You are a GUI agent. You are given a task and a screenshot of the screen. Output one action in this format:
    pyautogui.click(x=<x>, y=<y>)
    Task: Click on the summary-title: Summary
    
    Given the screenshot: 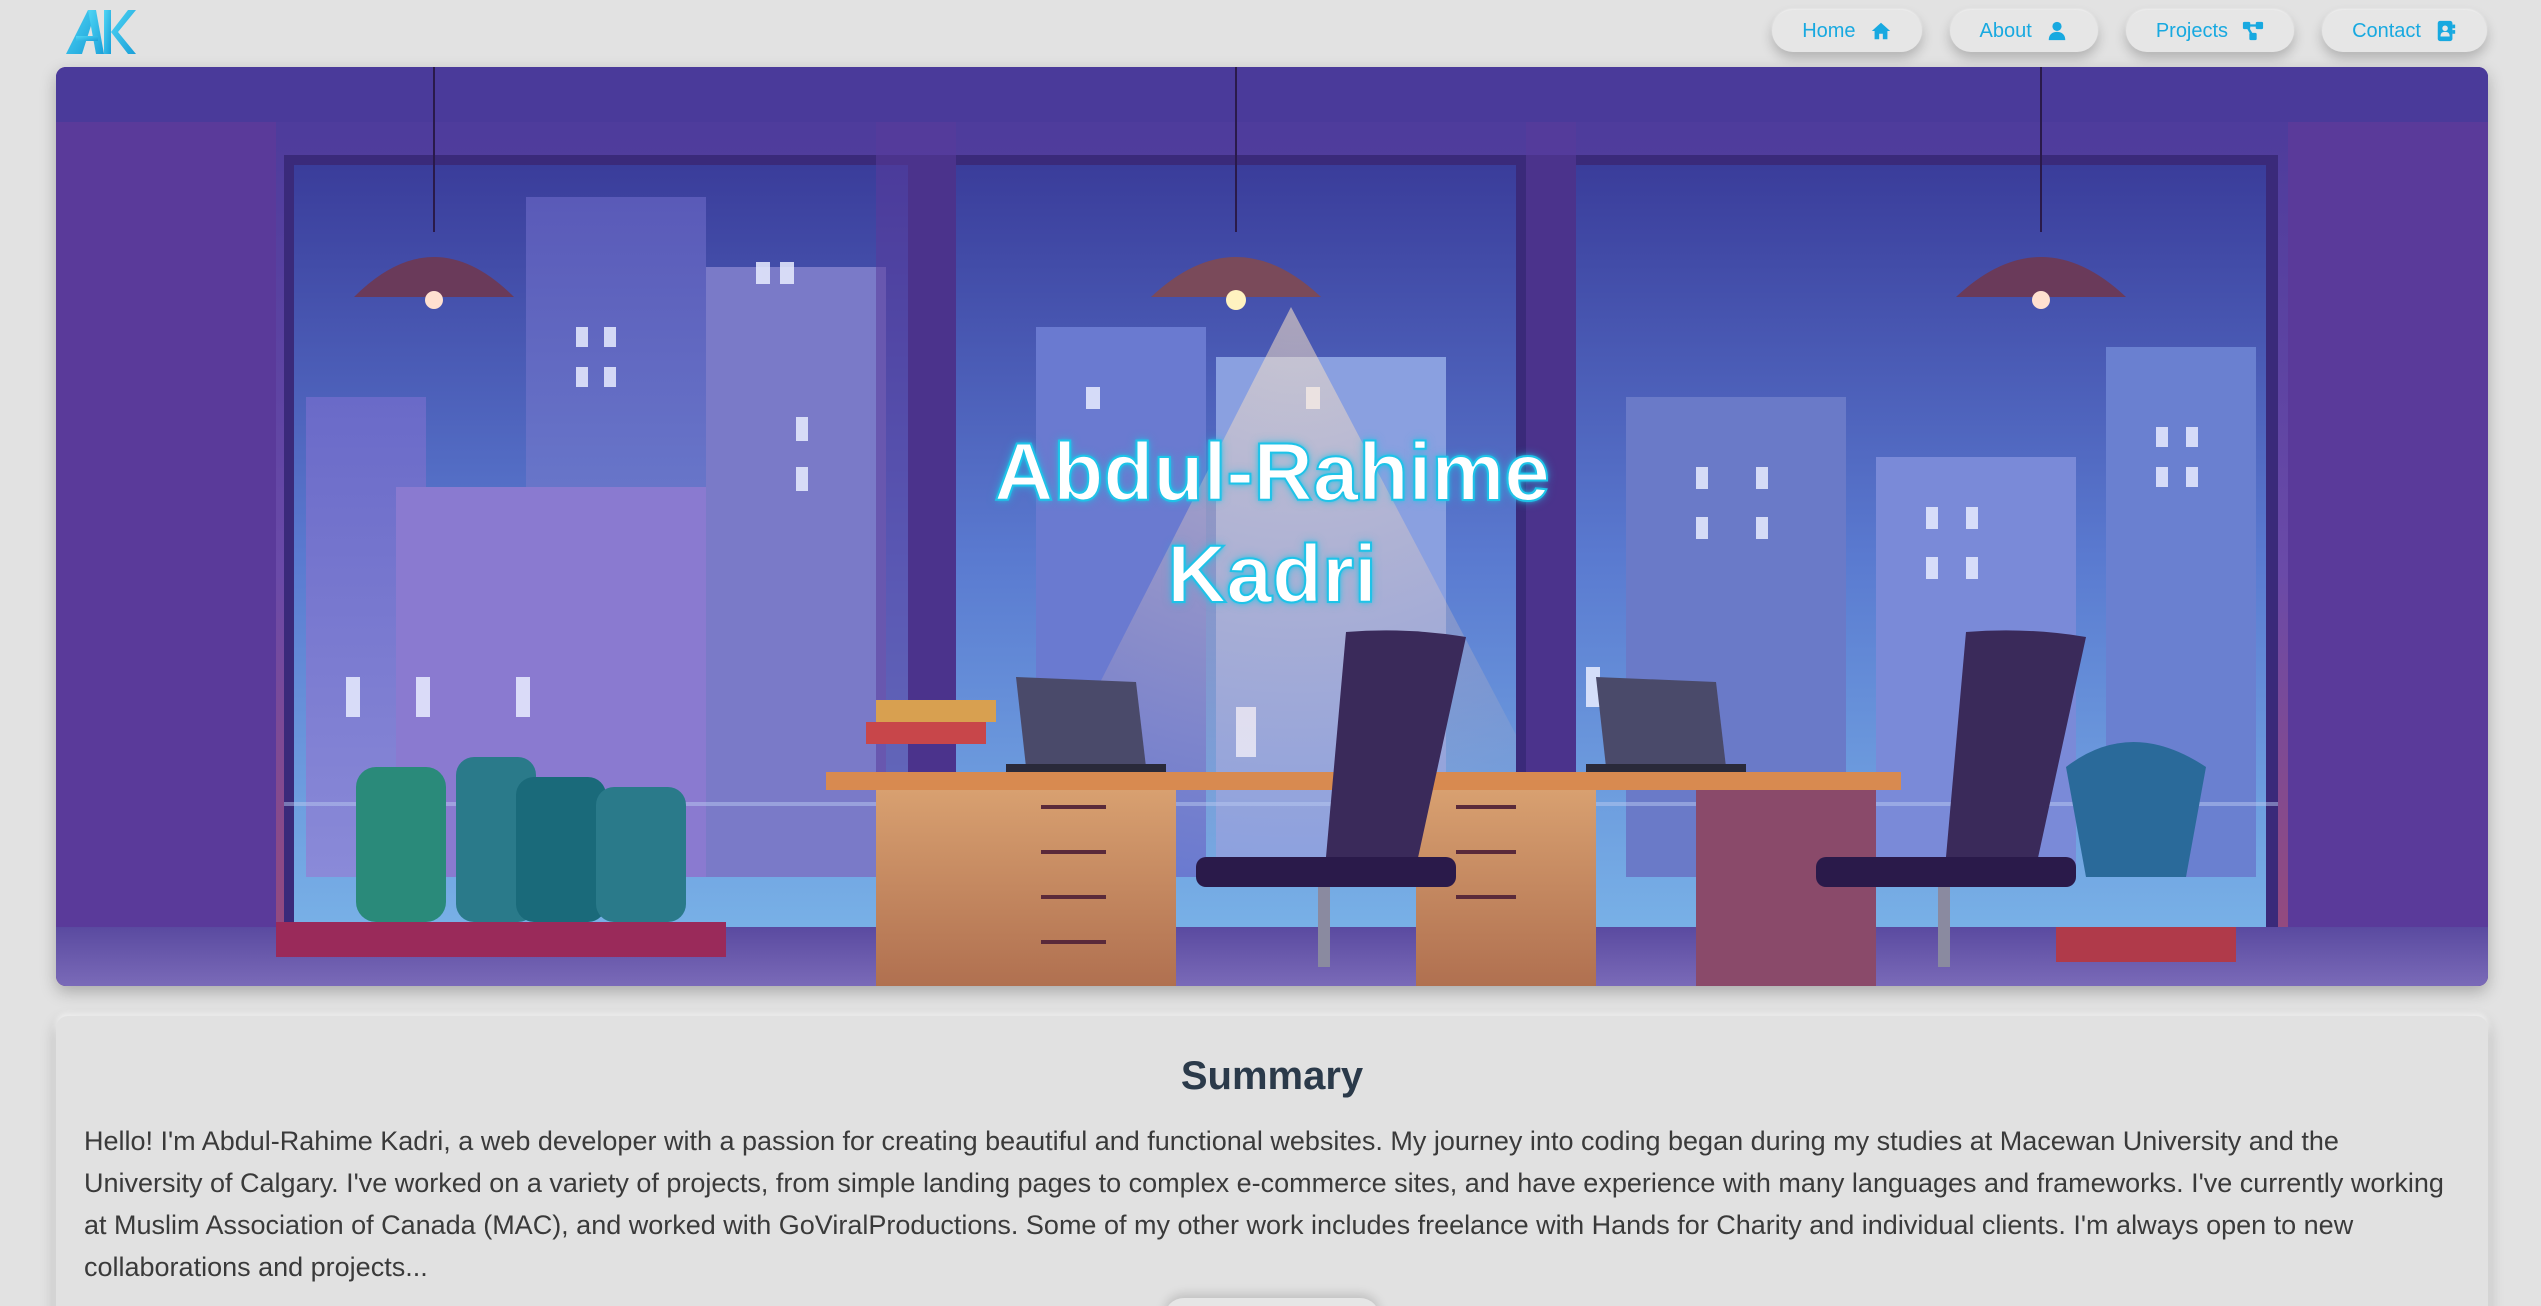 What is the action you would take?
    pyautogui.click(x=1272, y=1076)
    